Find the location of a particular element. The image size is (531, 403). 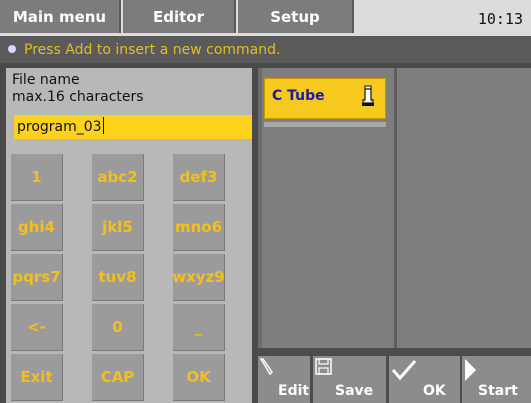

edit-button: Edit is located at coordinates (284, 379).